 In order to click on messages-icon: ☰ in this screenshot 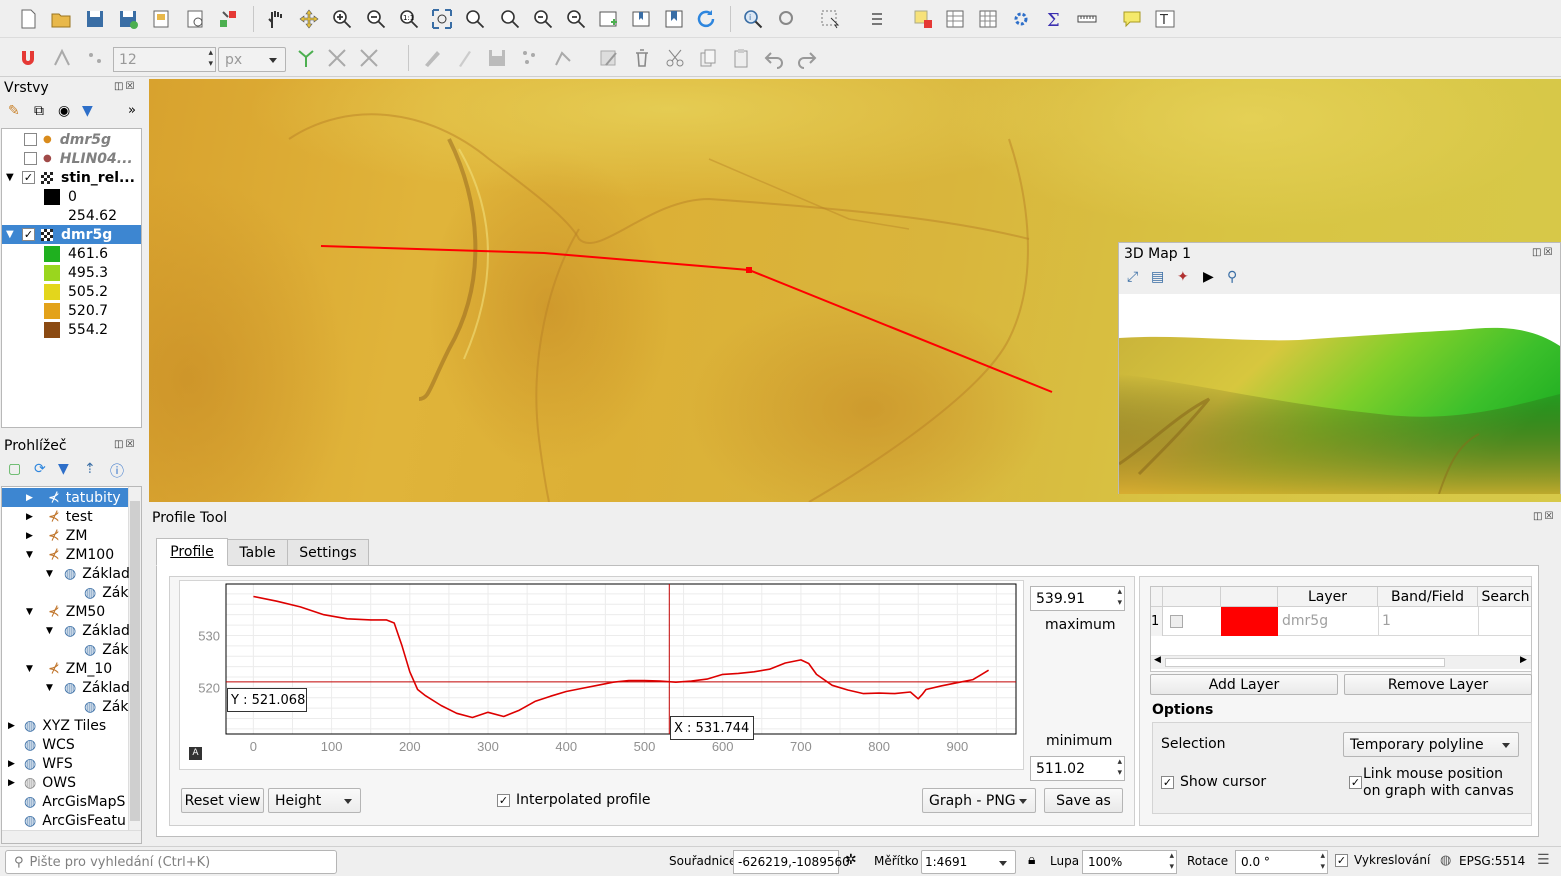, I will do `click(1543, 860)`.